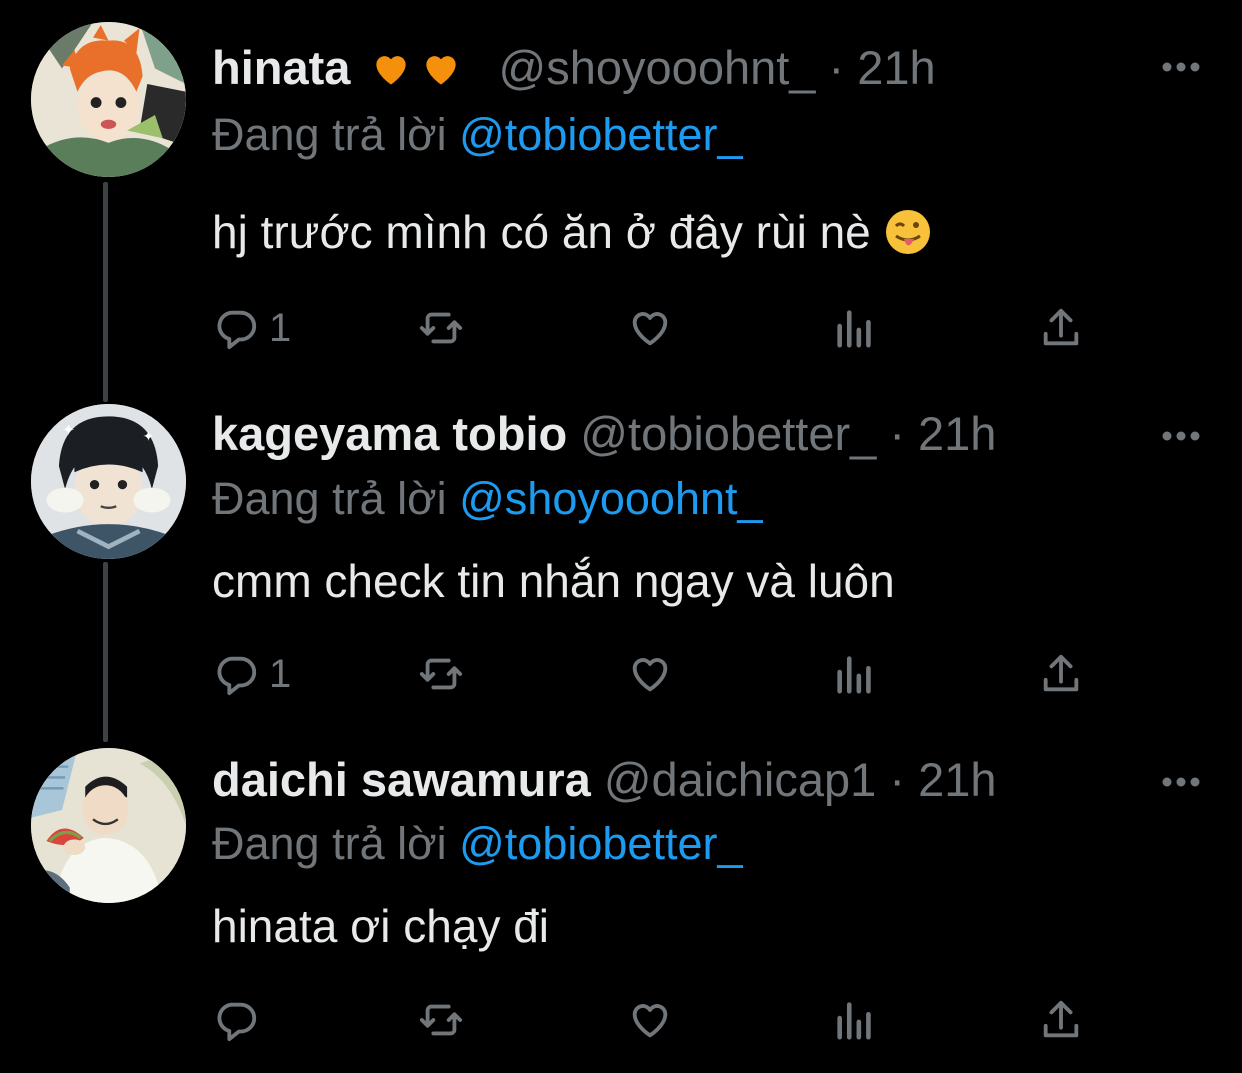  I want to click on tweet-text-content: hj trước mình có ăn ở đây rùi nè, so click(541, 232).